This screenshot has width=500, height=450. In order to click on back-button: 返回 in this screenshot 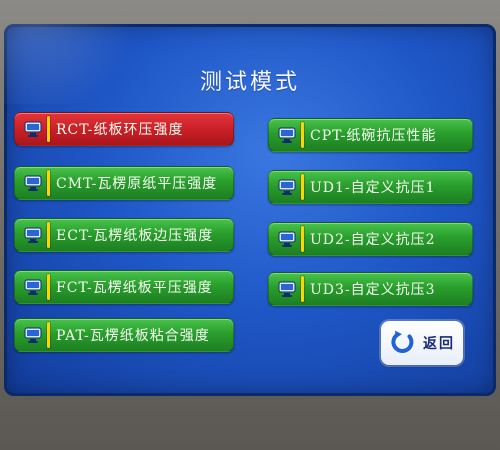, I will do `click(422, 343)`.